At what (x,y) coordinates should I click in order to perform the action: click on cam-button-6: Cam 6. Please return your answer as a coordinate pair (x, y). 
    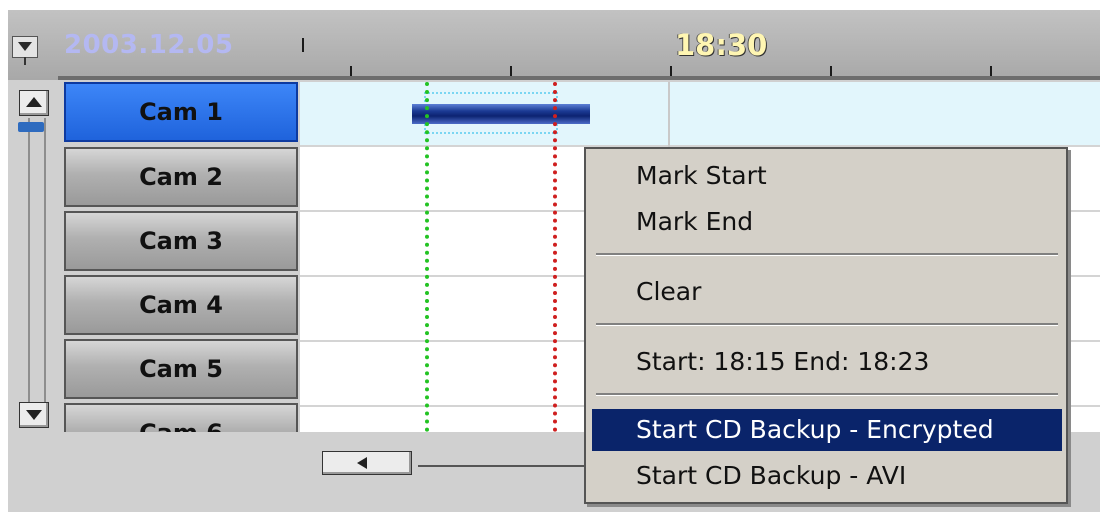
    Looking at the image, I should click on (181, 417).